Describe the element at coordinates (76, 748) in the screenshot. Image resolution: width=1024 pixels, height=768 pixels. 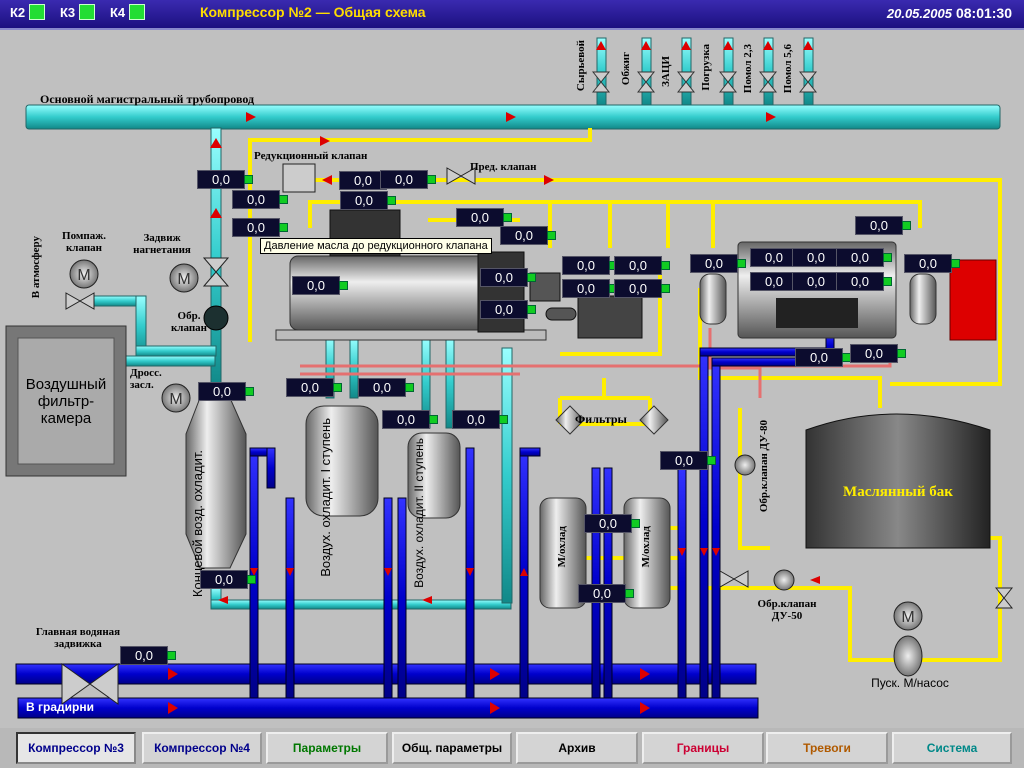
I see `compressor3-button: Компрессор №3` at that location.